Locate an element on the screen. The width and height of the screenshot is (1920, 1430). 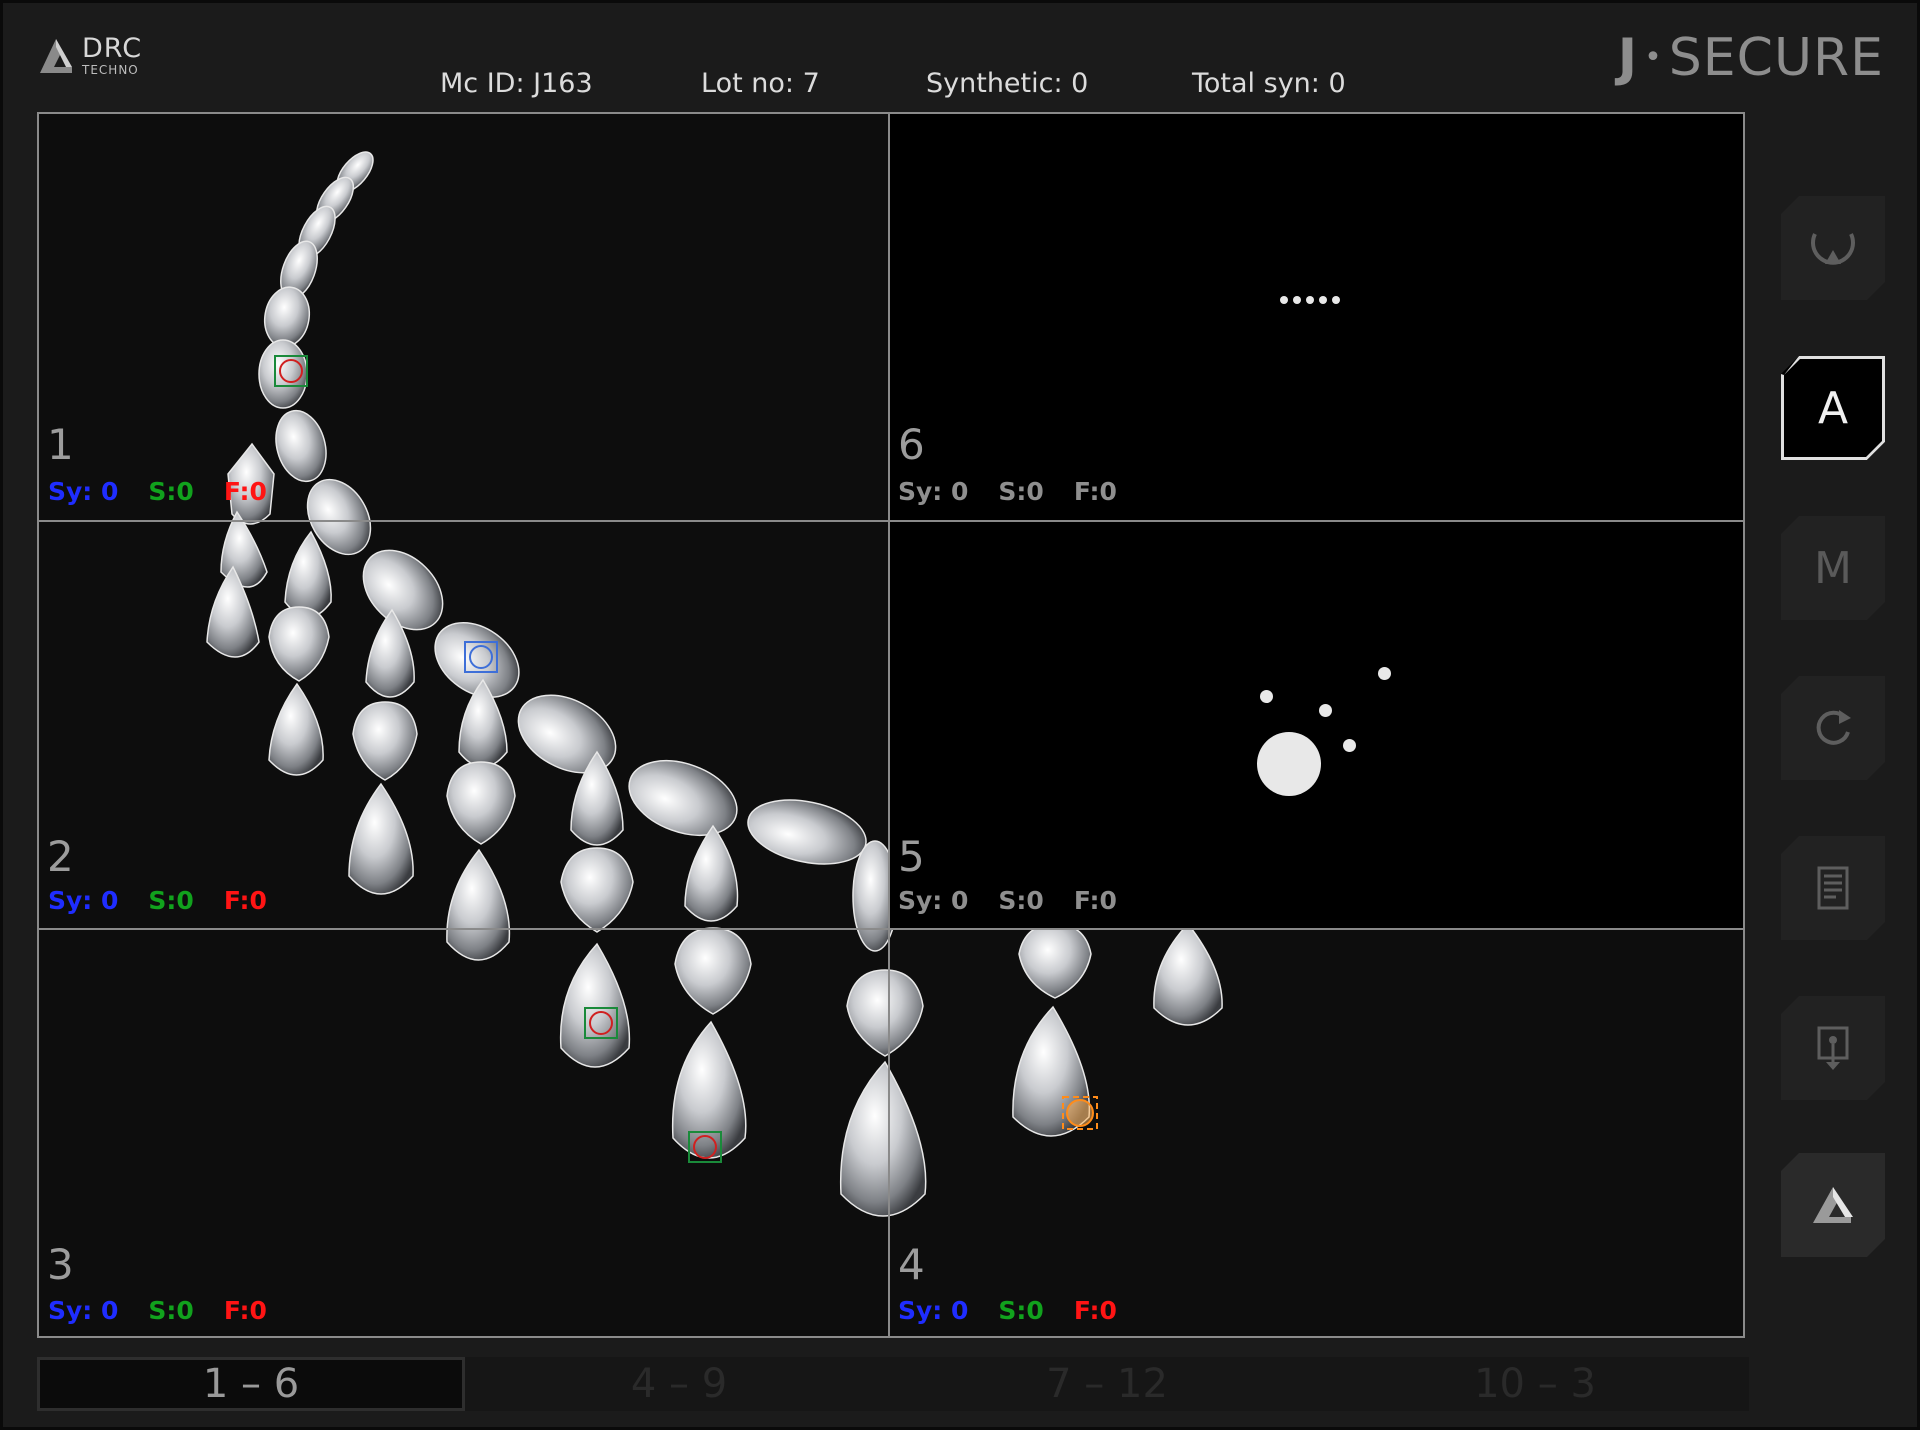
logo-sub-text: TECHNO is located at coordinates (110, 69).